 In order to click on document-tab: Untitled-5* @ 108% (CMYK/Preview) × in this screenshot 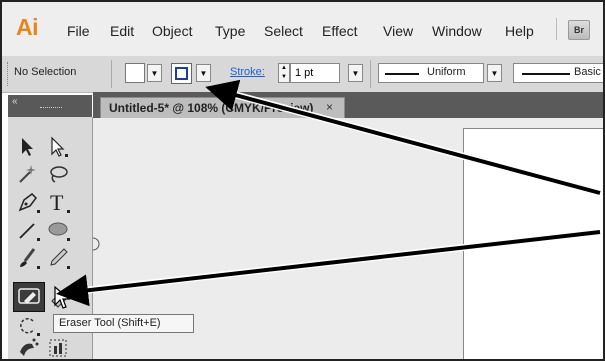, I will do `click(222, 107)`.